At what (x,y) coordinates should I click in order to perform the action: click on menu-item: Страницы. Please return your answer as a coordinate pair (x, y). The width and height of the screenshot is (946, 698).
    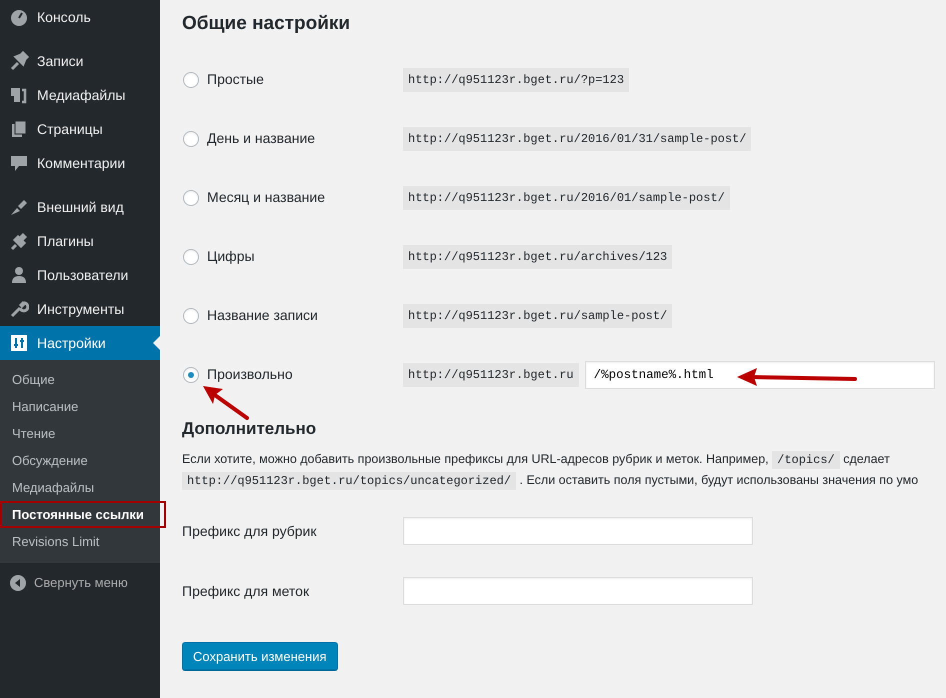
    Looking at the image, I should click on (80, 129).